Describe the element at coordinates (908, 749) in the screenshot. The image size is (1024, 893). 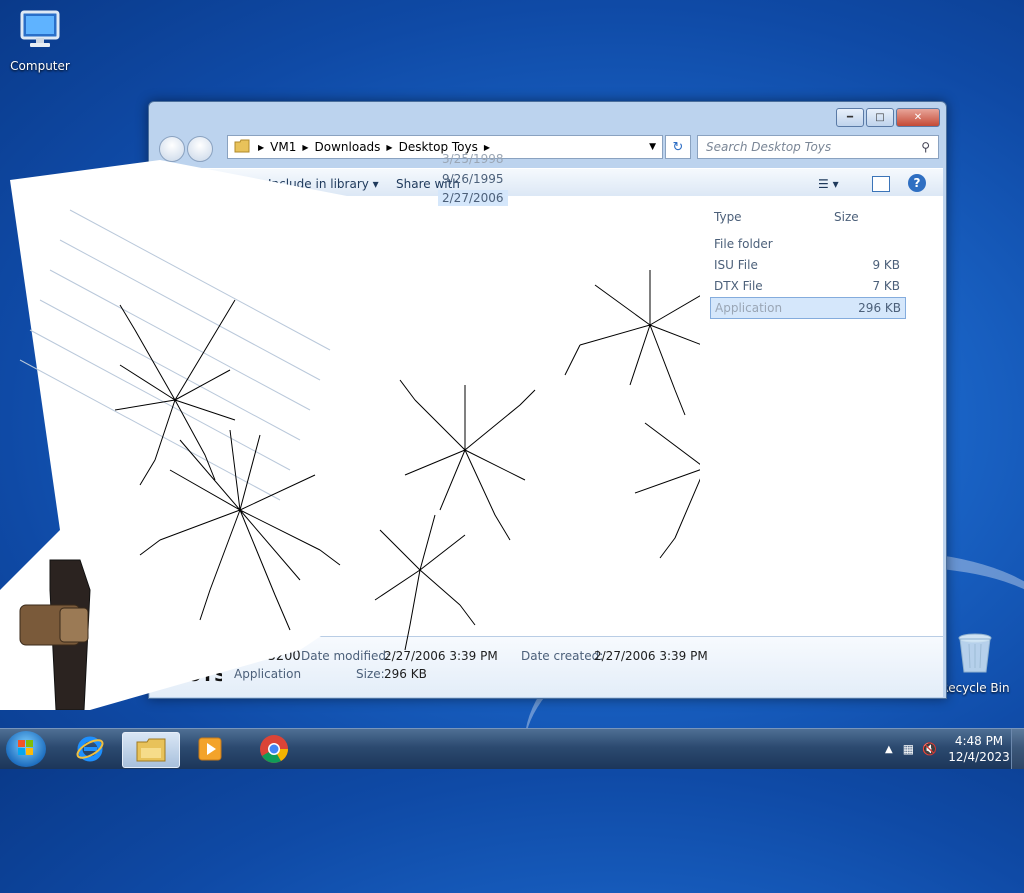
I see `network-icon: ▦` at that location.